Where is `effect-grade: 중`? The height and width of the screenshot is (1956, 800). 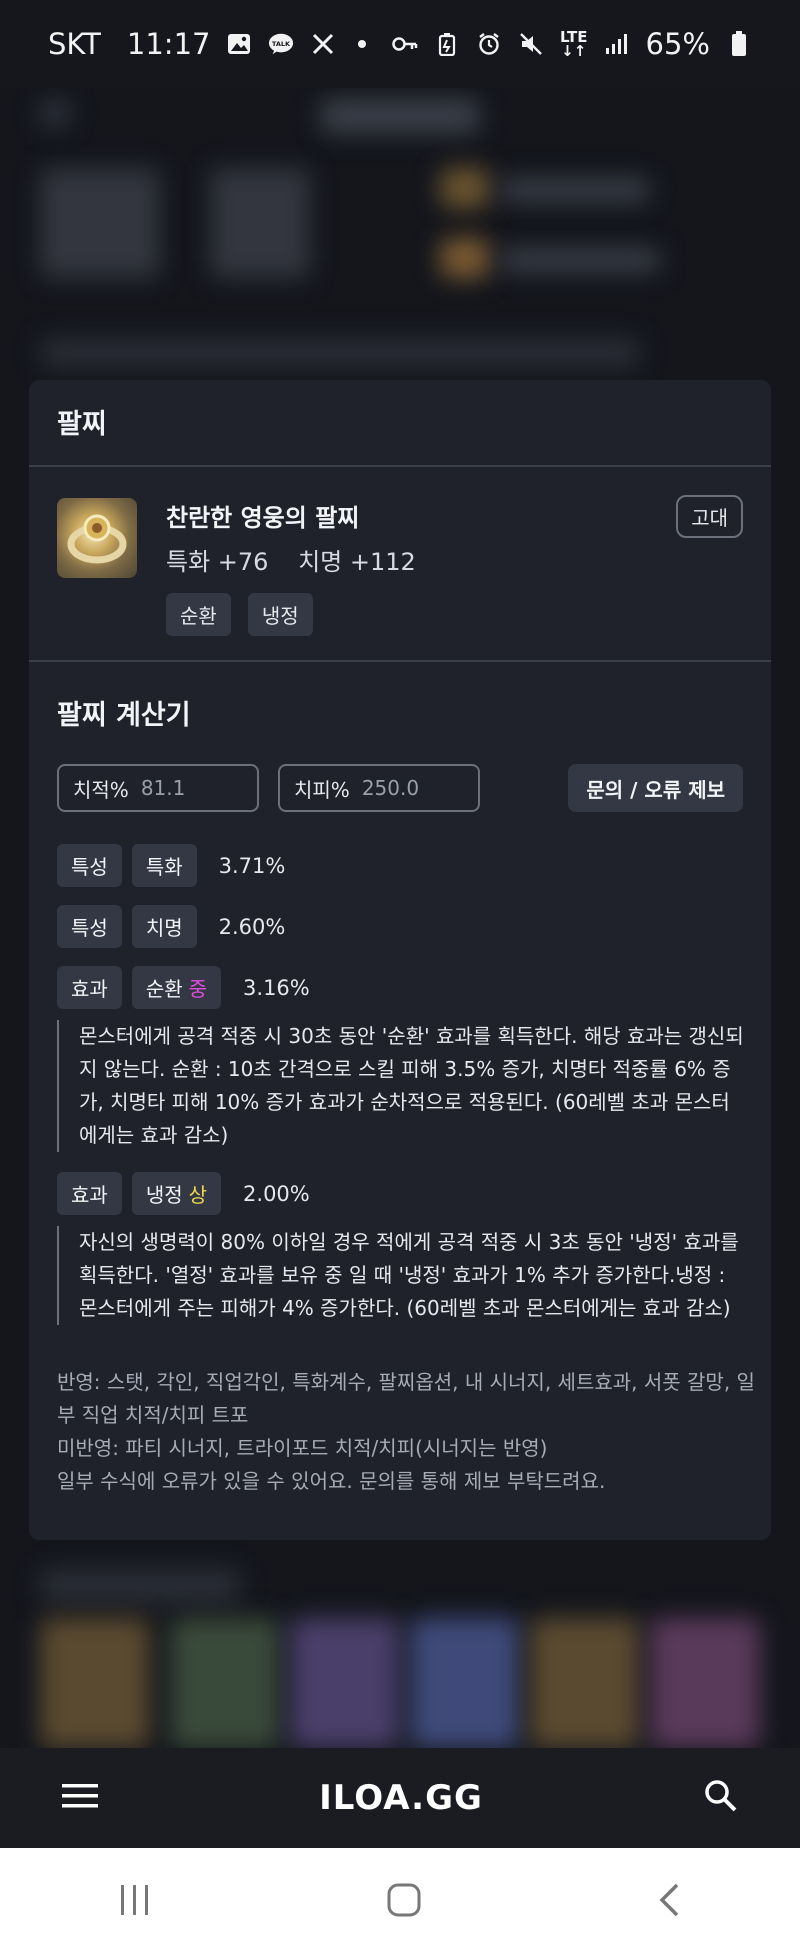 effect-grade: 중 is located at coordinates (198, 989).